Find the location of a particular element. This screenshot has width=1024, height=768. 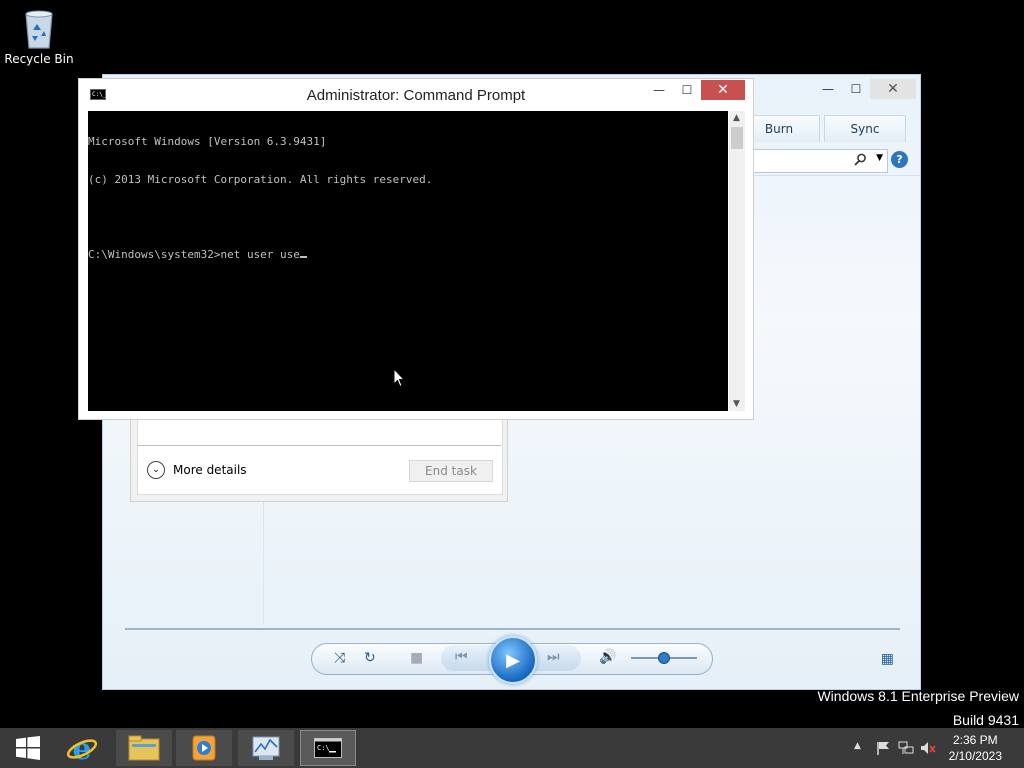

minimize-button: — is located at coordinates (659, 90).